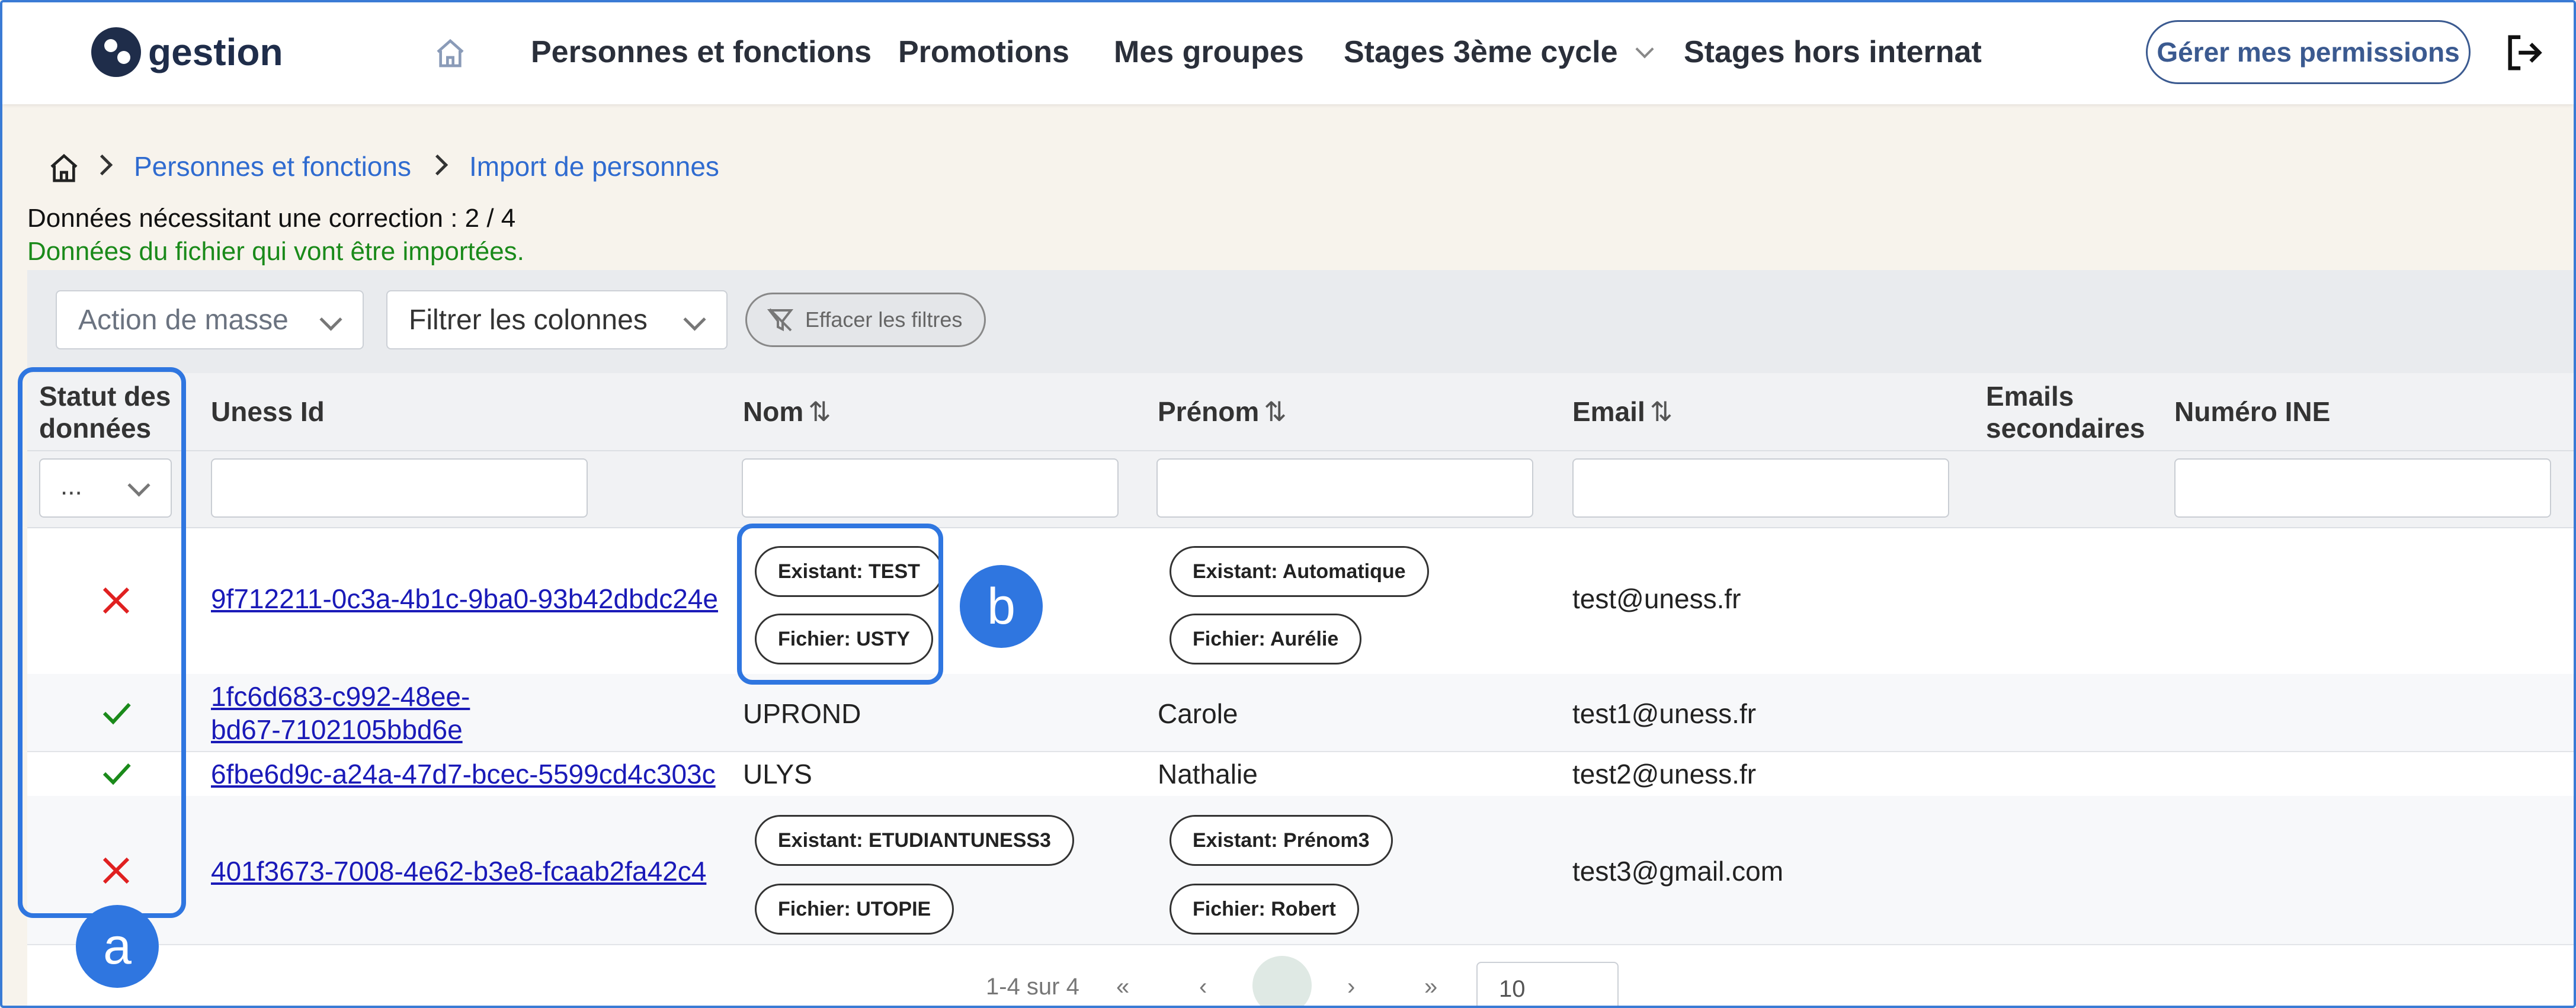 The width and height of the screenshot is (2576, 1008). What do you see at coordinates (1209, 52) in the screenshot?
I see `nav-item-groupes: Mes groupes` at bounding box center [1209, 52].